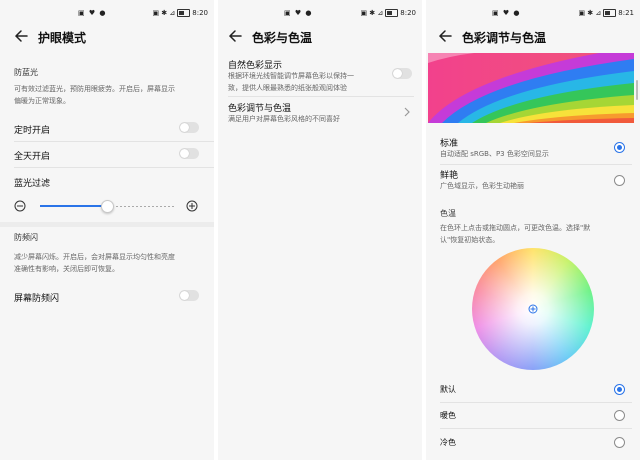 This screenshot has width=640, height=460. What do you see at coordinates (619, 180) in the screenshot?
I see `mode-vivid-radio` at bounding box center [619, 180].